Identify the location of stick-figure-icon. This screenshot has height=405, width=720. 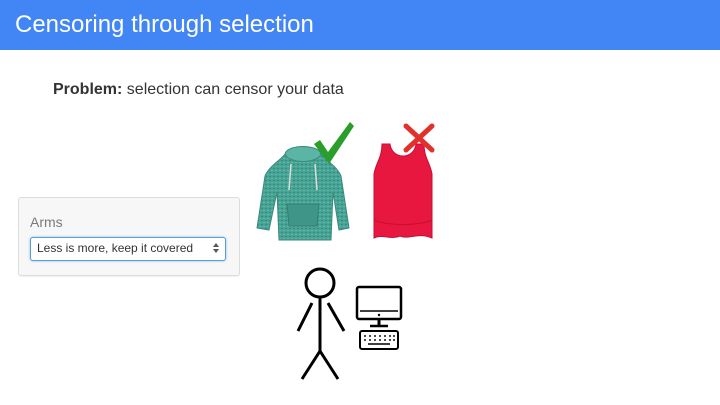
(321, 323).